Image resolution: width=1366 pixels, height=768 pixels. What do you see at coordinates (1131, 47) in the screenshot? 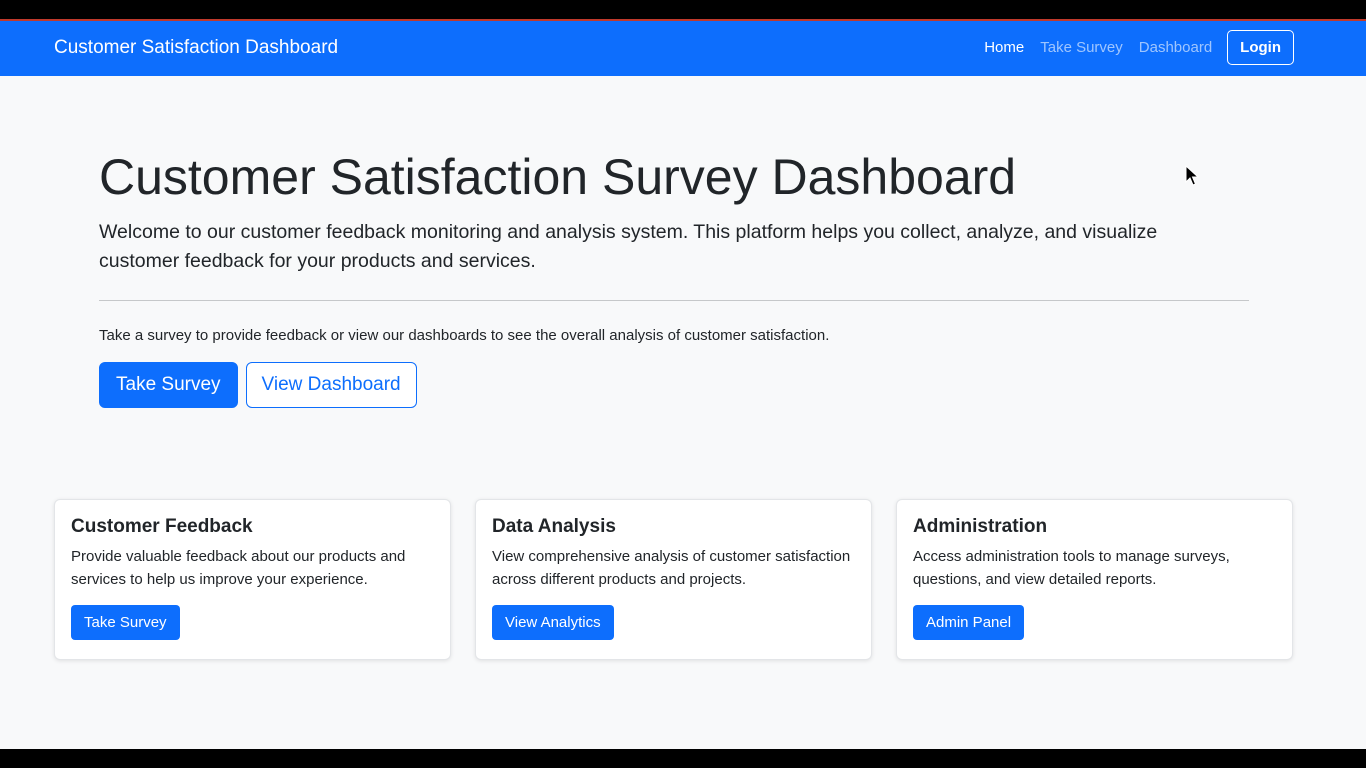
I see `nav-links: Home Take Survey Dashboard Login` at bounding box center [1131, 47].